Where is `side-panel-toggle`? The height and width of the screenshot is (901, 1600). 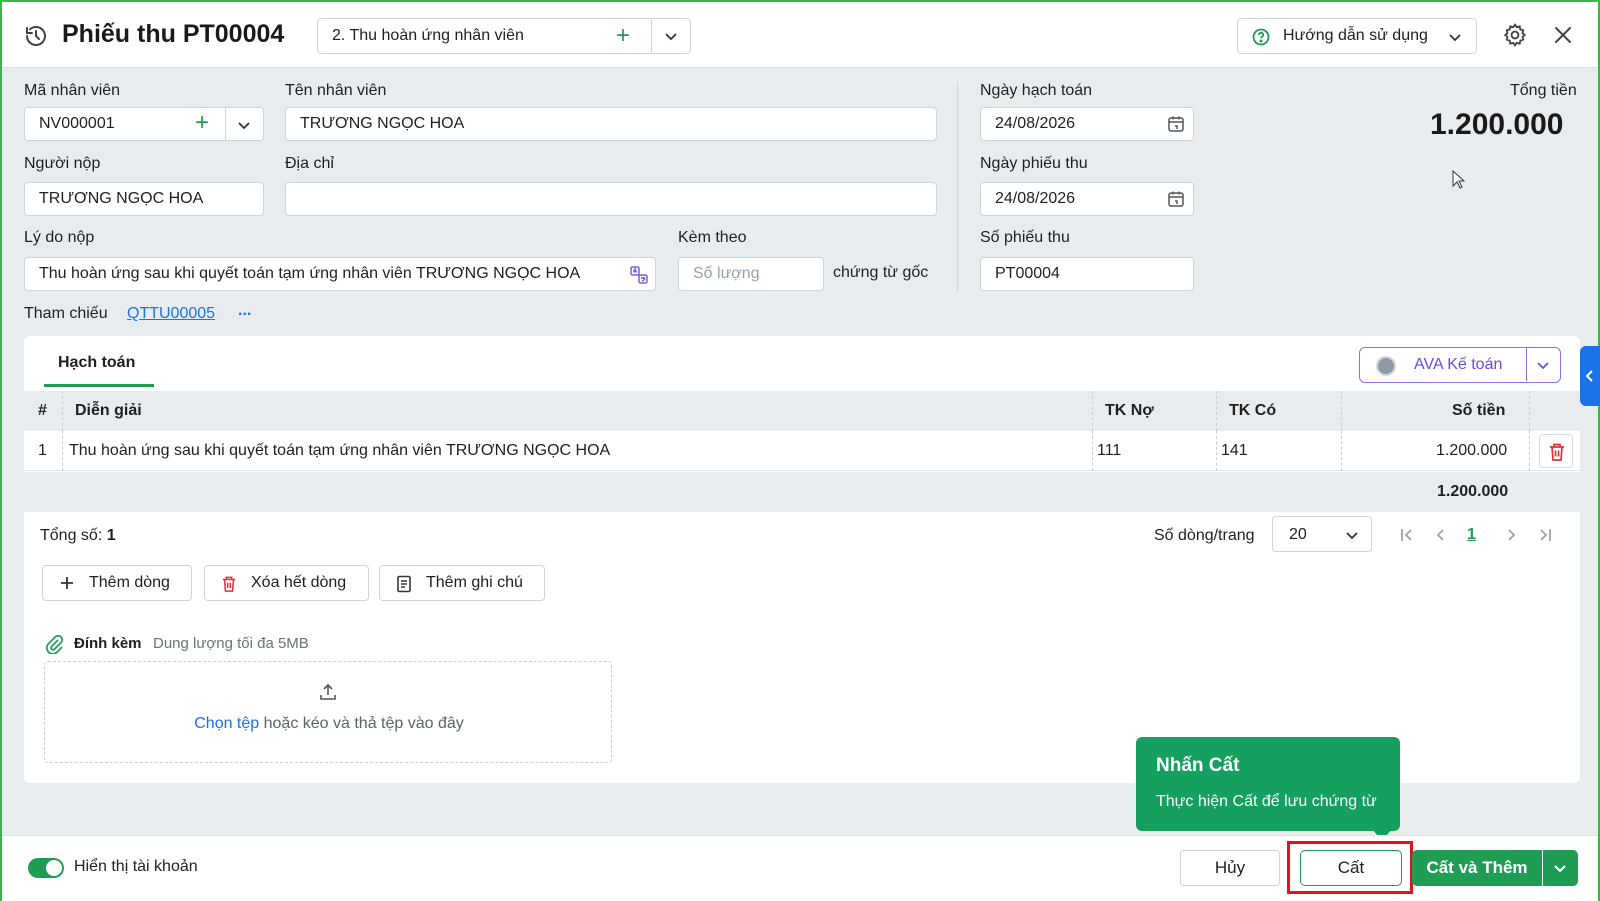
side-panel-toggle is located at coordinates (1590, 376).